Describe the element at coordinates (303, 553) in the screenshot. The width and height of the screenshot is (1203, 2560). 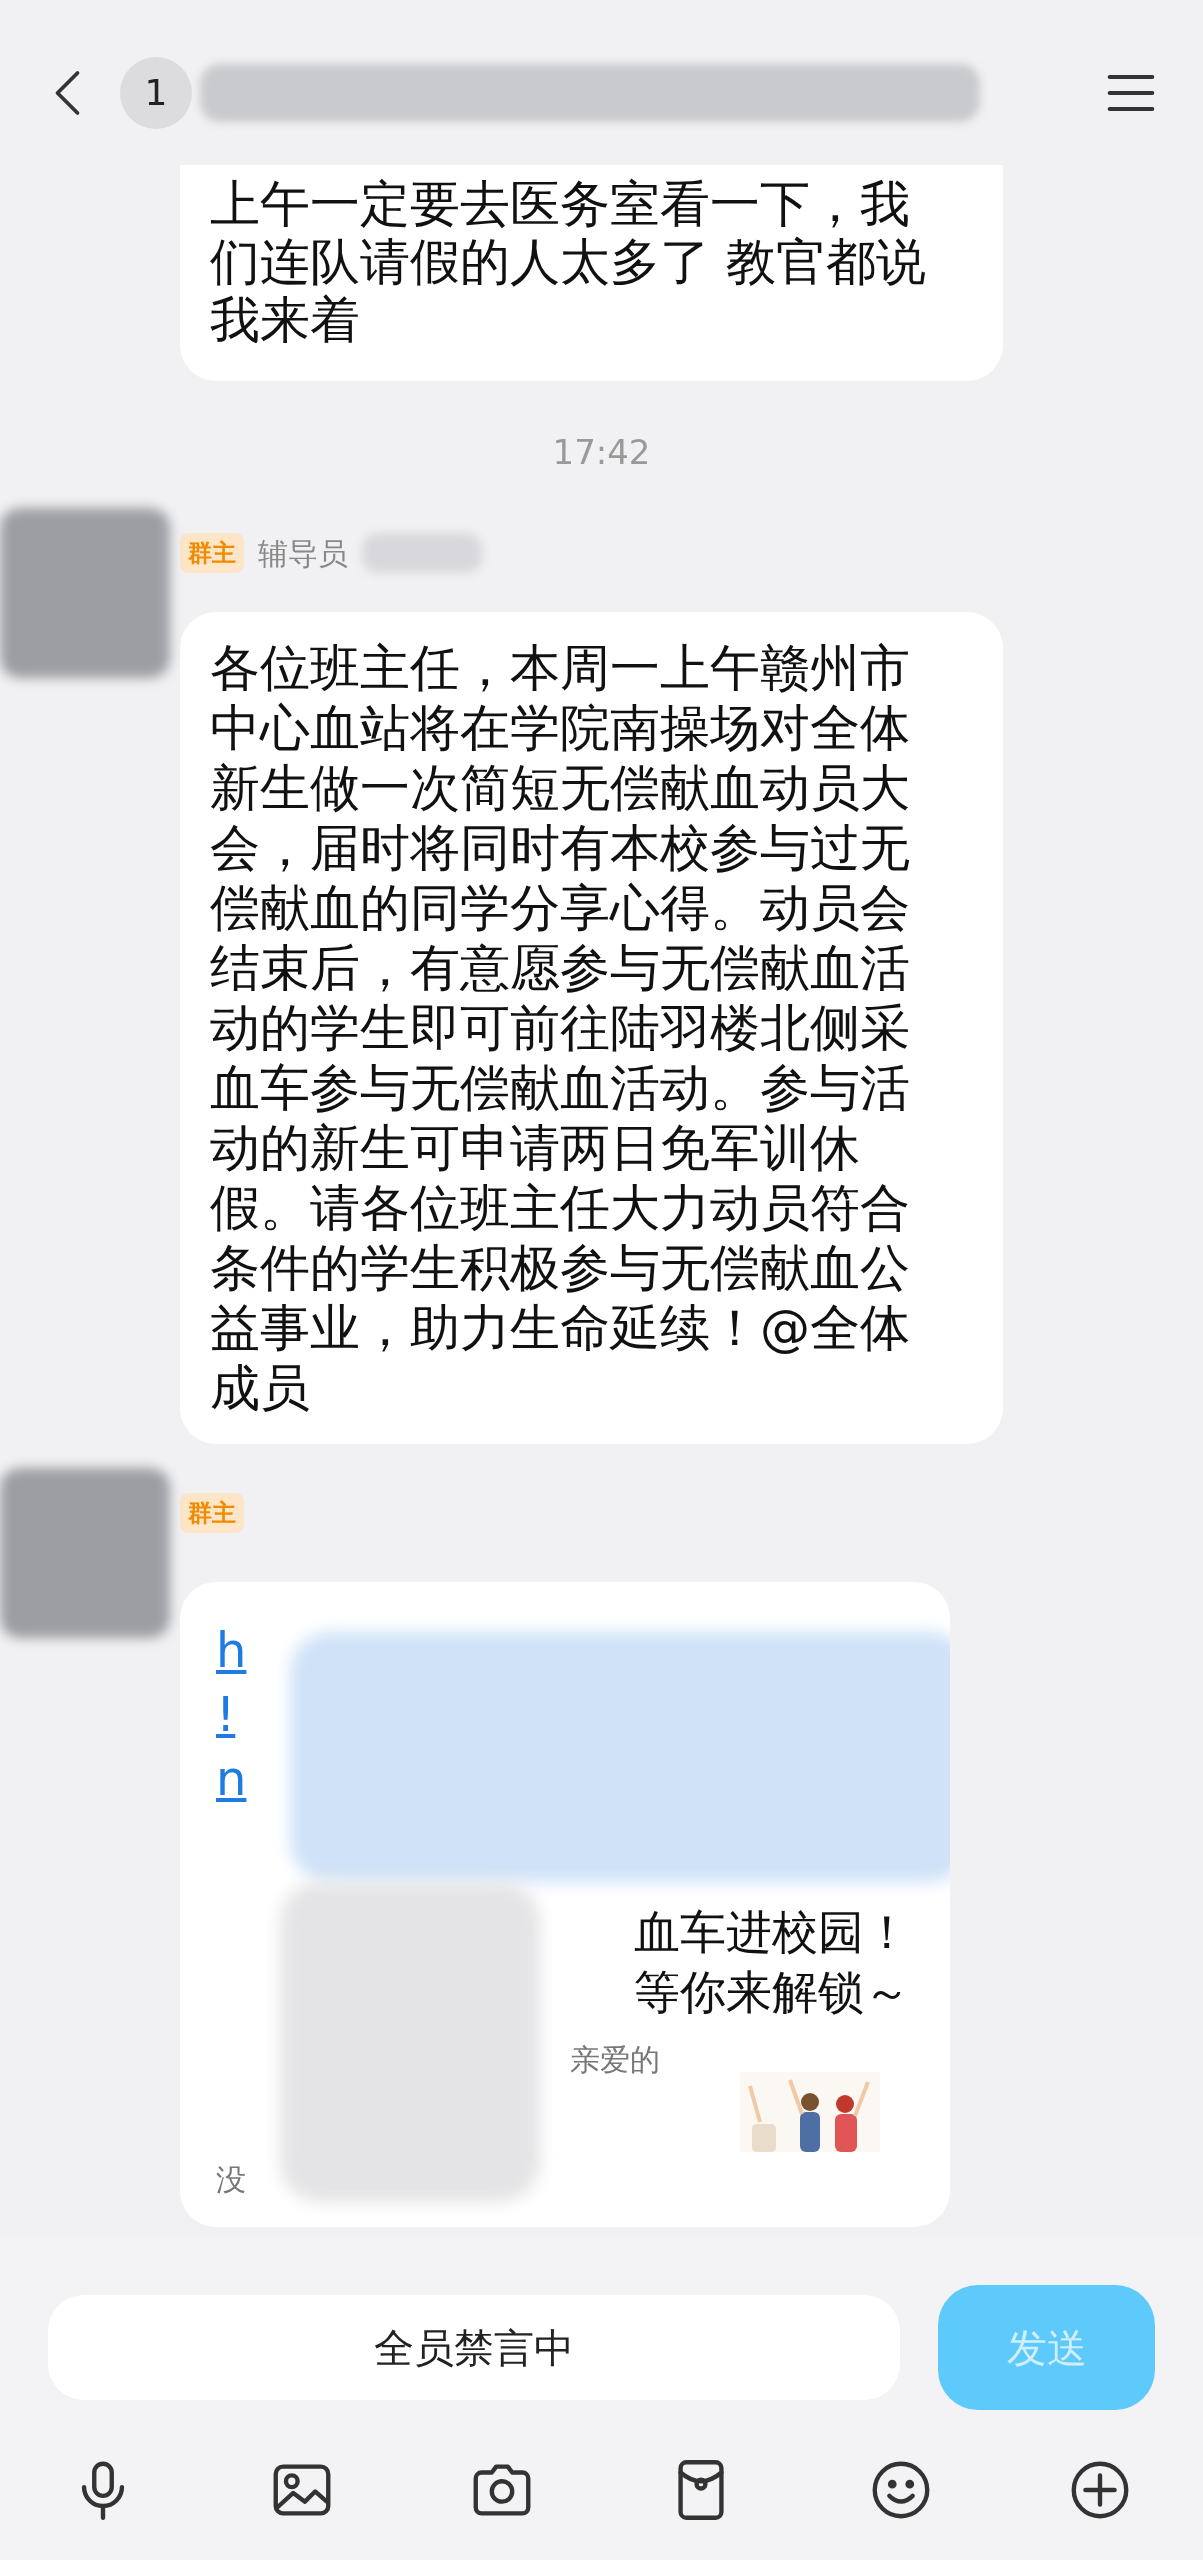
I see `sender-name: 辅导员` at that location.